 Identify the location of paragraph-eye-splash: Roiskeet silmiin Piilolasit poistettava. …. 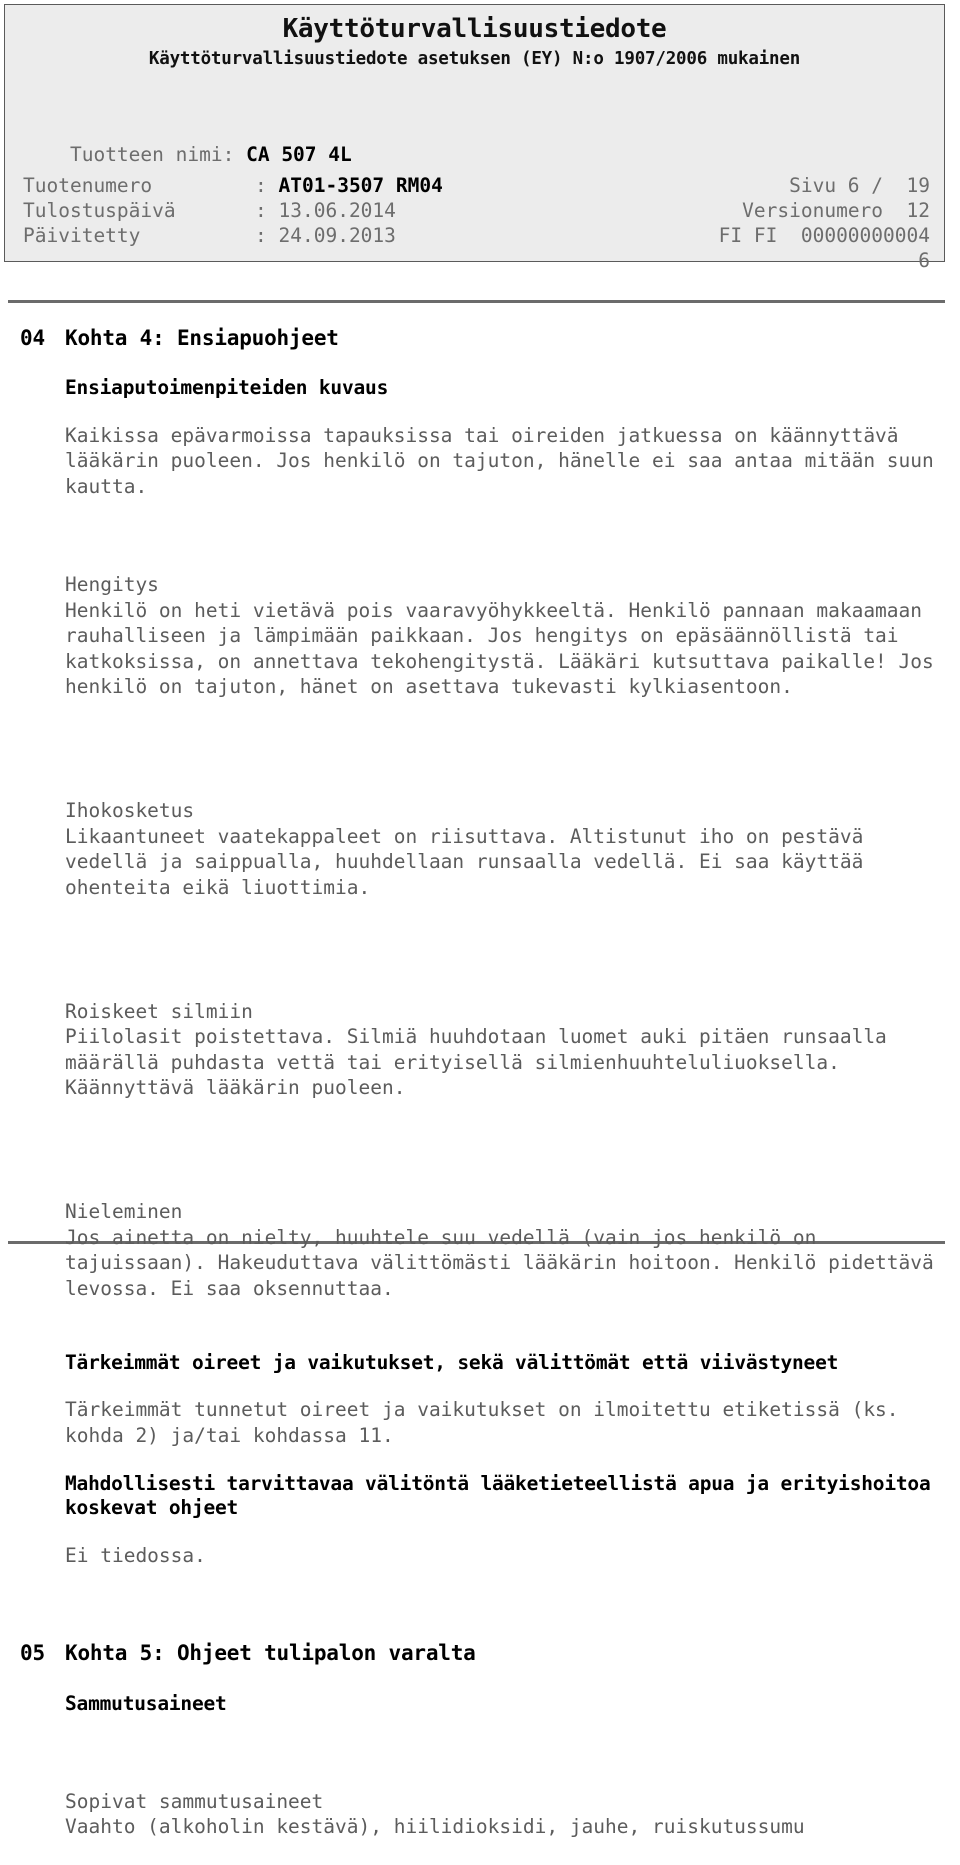
(480, 1037).